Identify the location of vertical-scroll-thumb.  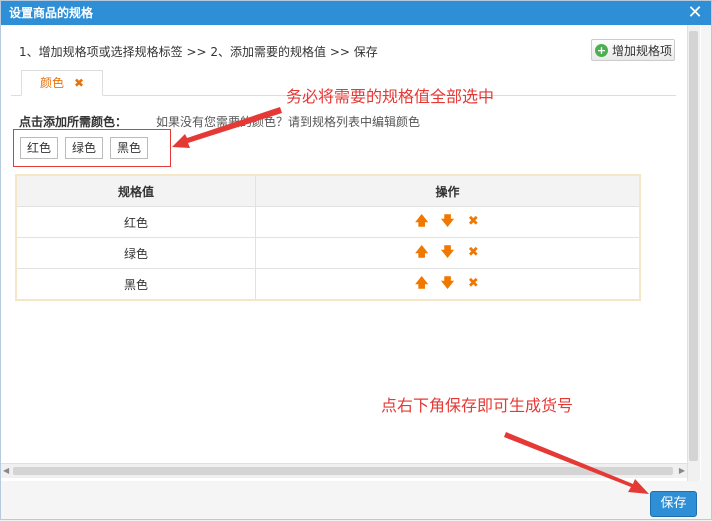
(693, 246).